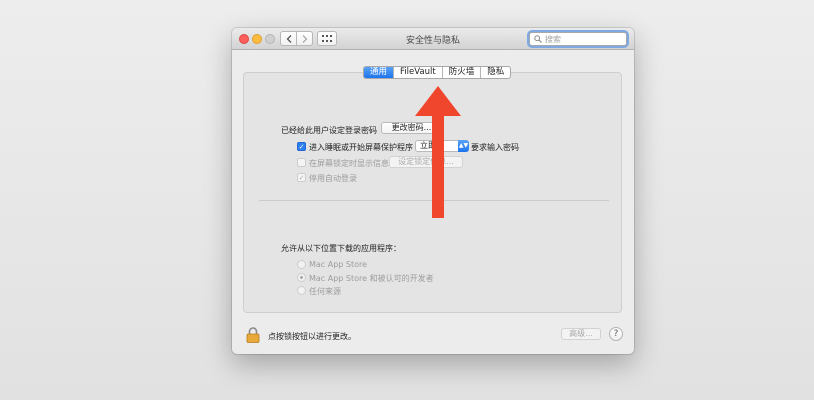  I want to click on radio-anywhere-label: 任何来源, so click(325, 291).